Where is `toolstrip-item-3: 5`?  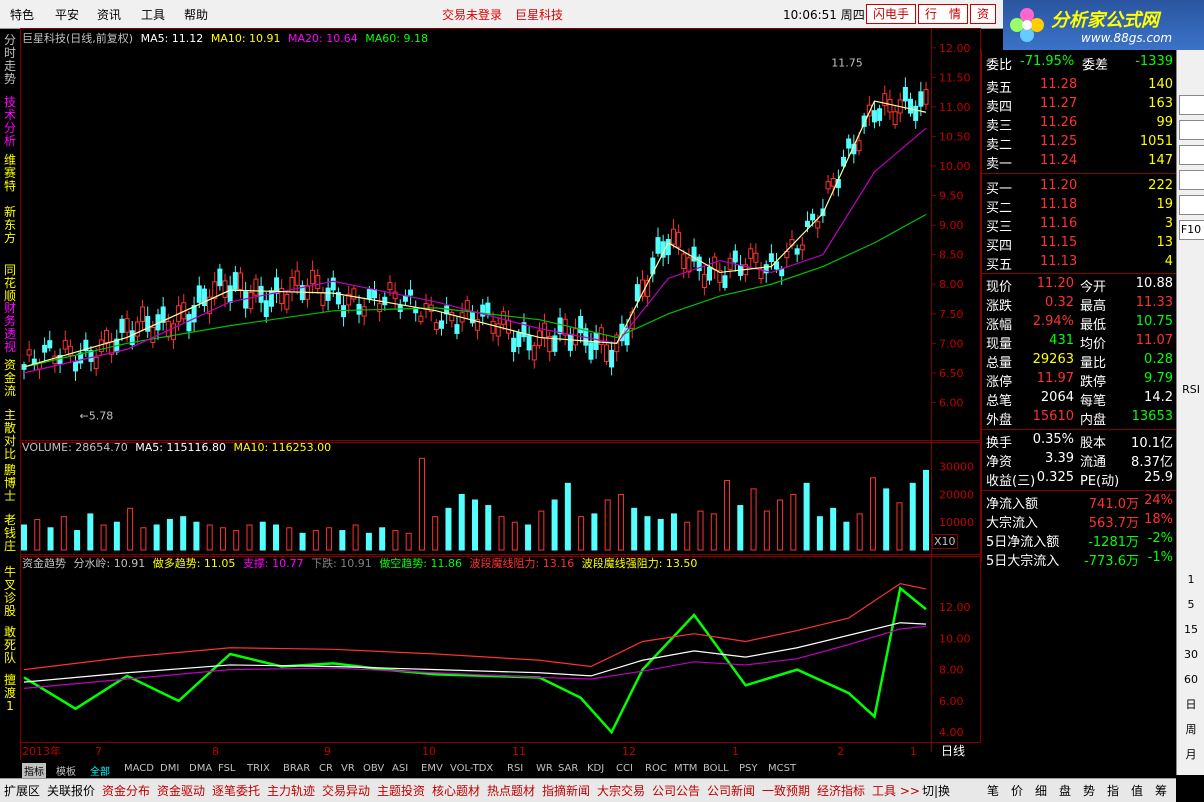 toolstrip-item-3: 5 is located at coordinates (1191, 605).